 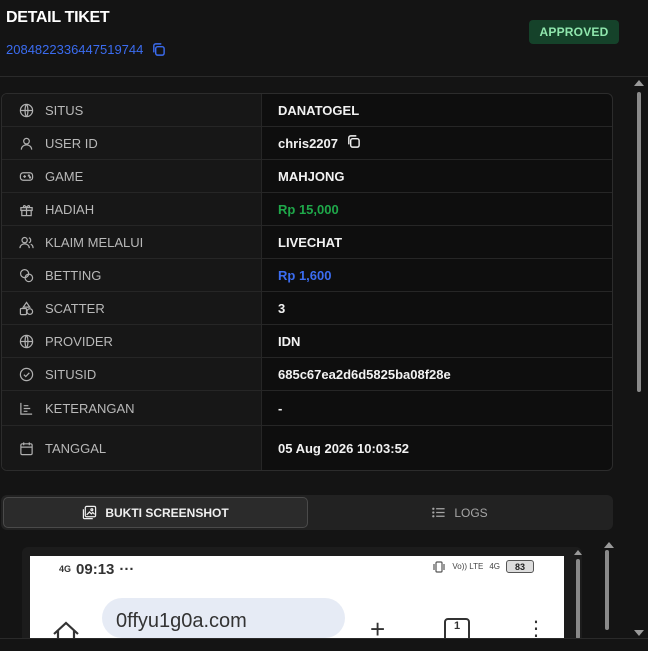 I want to click on screenshot-scrollbar, so click(x=578, y=594).